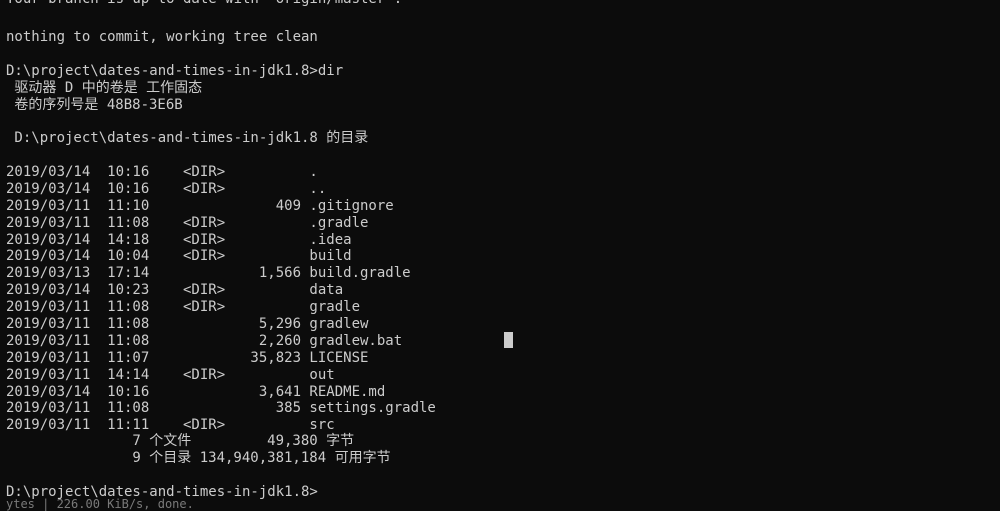 The image size is (1000, 511). What do you see at coordinates (204, 341) in the screenshot?
I see `directory-entry: 2019/03/11 11:08 2,260 gradlew.bat` at bounding box center [204, 341].